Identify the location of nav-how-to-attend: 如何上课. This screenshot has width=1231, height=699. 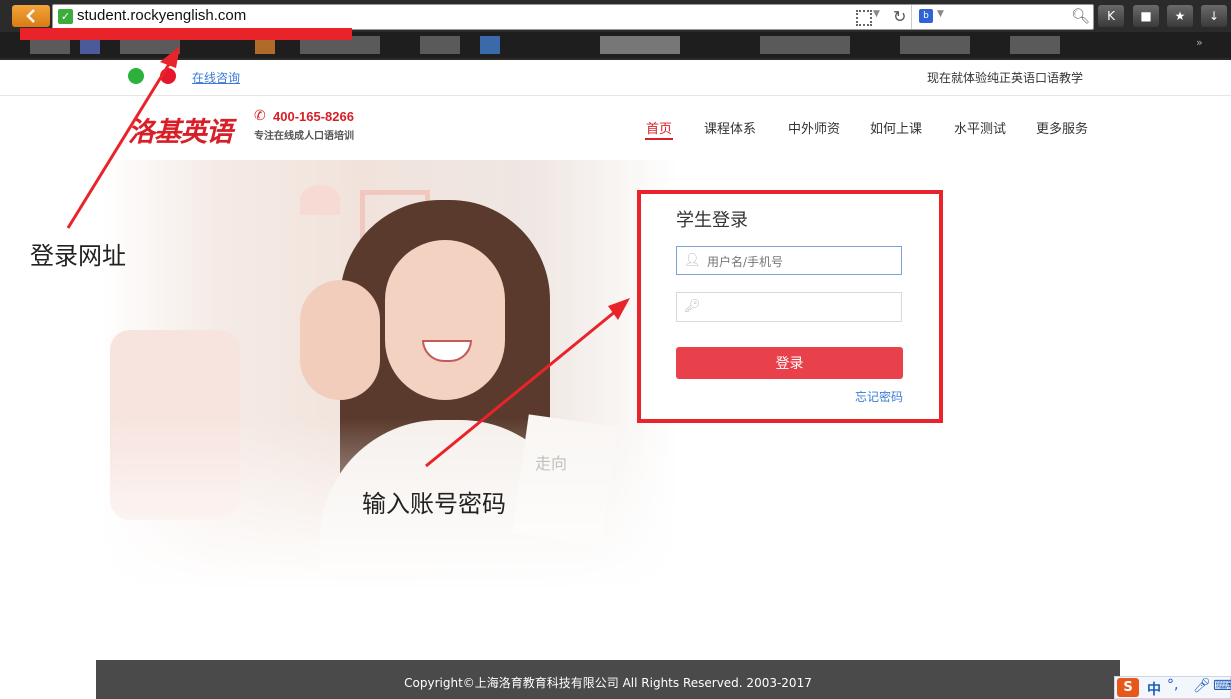
(896, 127).